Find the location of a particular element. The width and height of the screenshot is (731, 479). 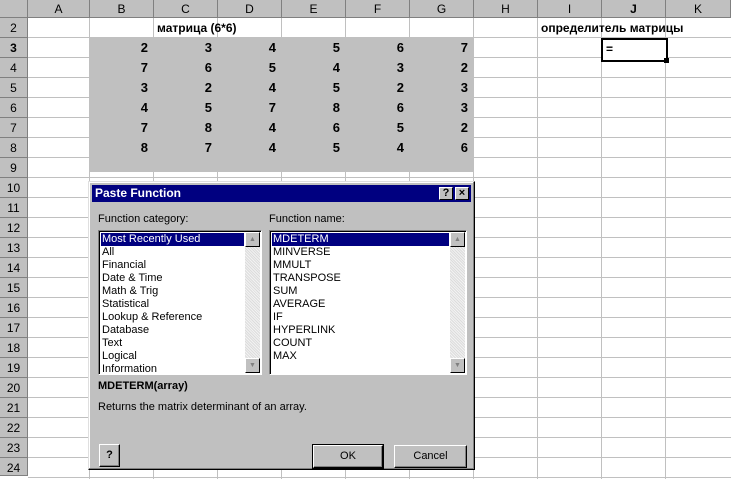

row-header-23: 23 is located at coordinates (14, 448).